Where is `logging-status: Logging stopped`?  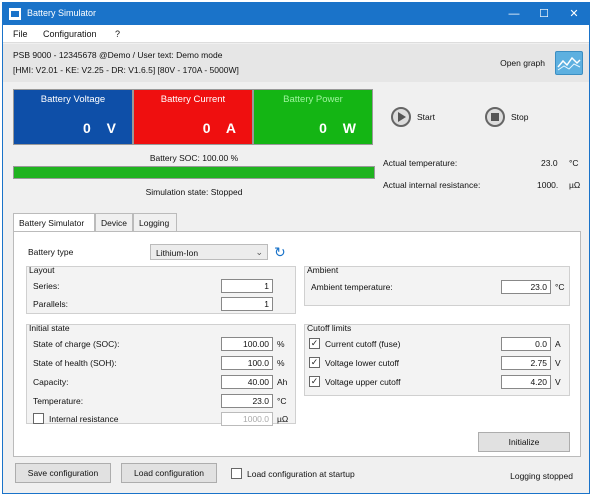 logging-status: Logging stopped is located at coordinates (541, 476).